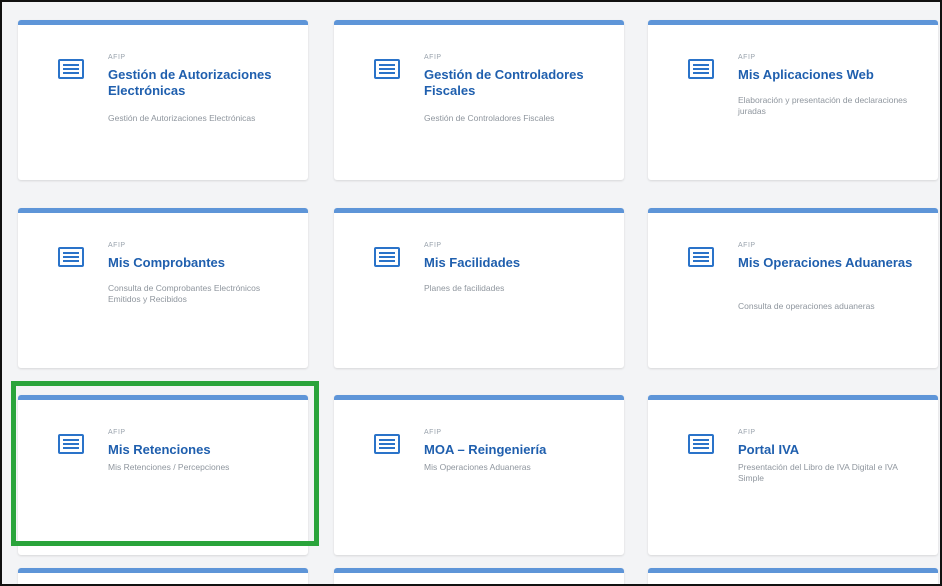  I want to click on card-title: Gestión de Controladores Fiscales, so click(516, 83).